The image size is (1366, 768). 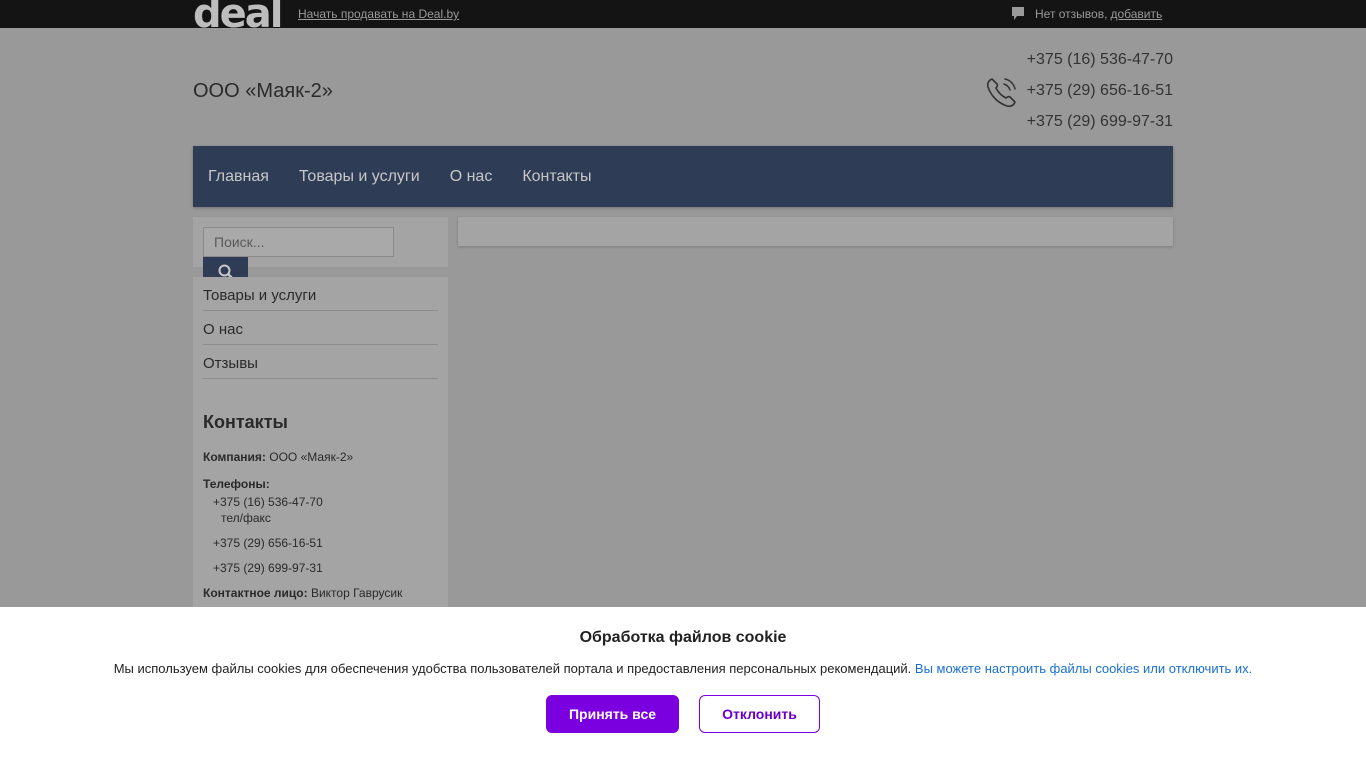 What do you see at coordinates (612, 714) in the screenshot?
I see `accept-all-button: Принять все` at bounding box center [612, 714].